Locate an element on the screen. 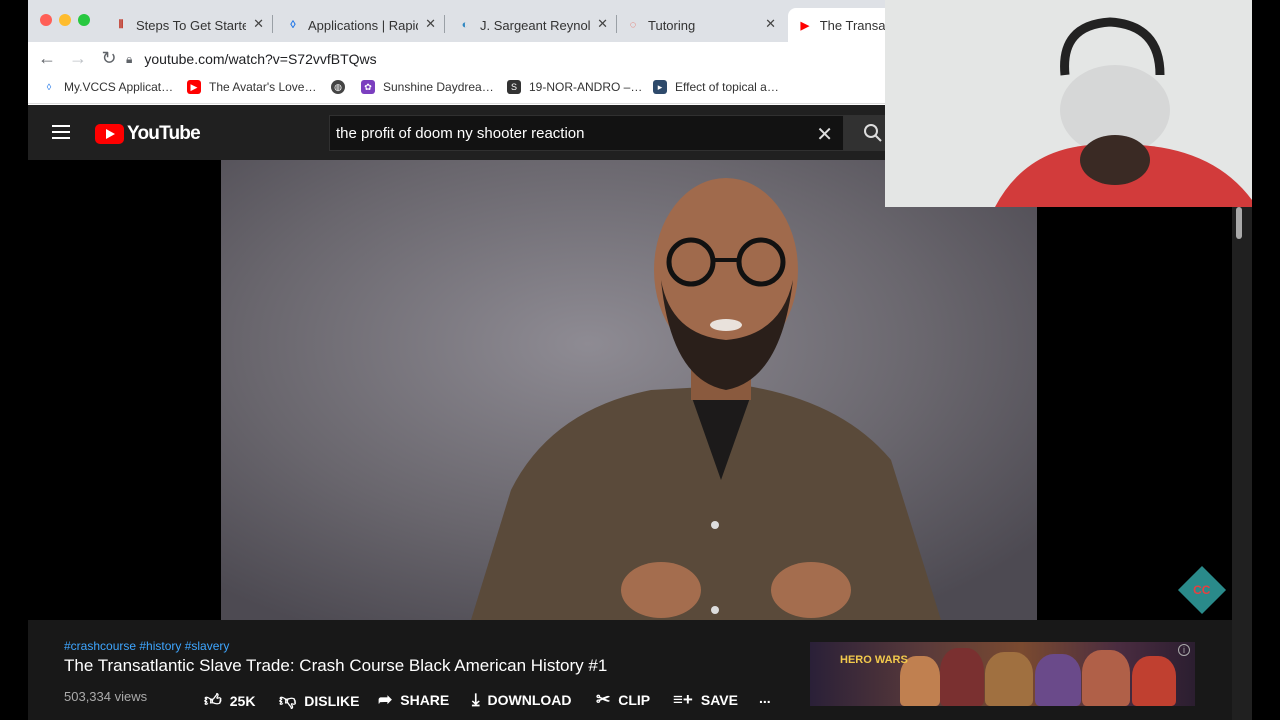 The width and height of the screenshot is (1280, 720). bookmark-globe: ◍ is located at coordinates (342, 87).